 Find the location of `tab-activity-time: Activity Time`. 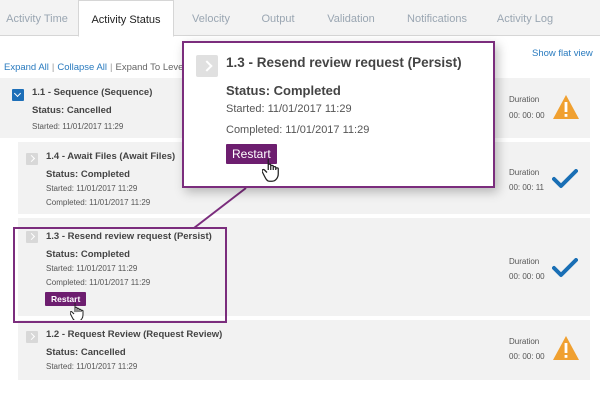

tab-activity-time: Activity Time is located at coordinates (37, 18).